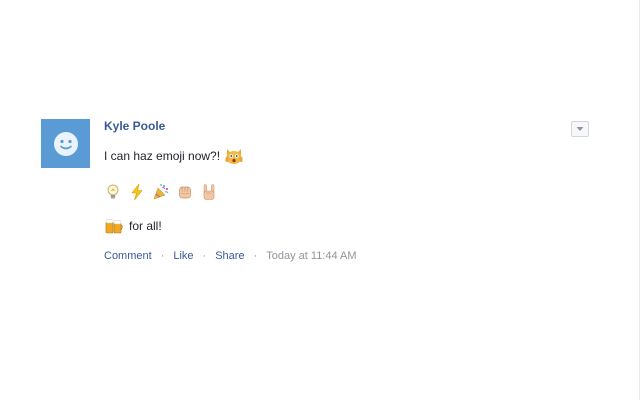 The width and height of the screenshot is (640, 400). I want to click on footer-line: for all!, so click(339, 226).